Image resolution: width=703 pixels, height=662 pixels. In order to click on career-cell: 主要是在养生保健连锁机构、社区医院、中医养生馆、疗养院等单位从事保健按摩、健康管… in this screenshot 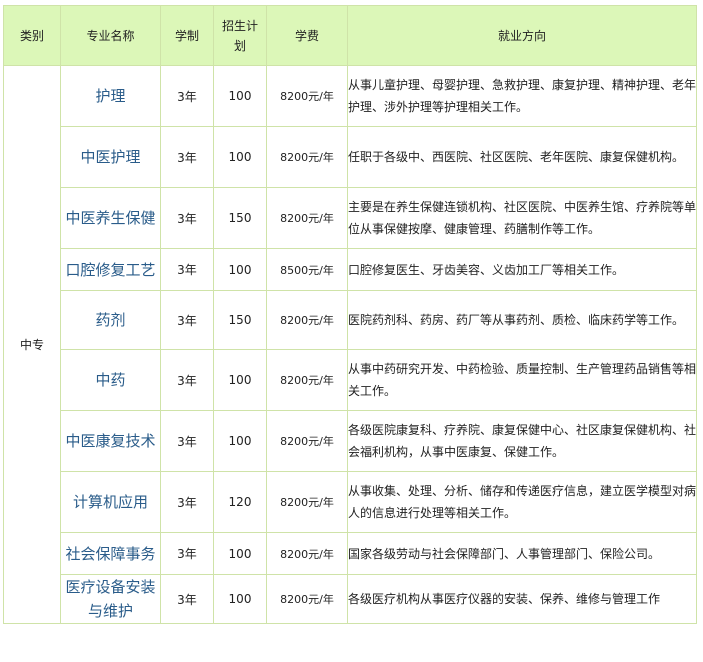, I will do `click(522, 218)`.